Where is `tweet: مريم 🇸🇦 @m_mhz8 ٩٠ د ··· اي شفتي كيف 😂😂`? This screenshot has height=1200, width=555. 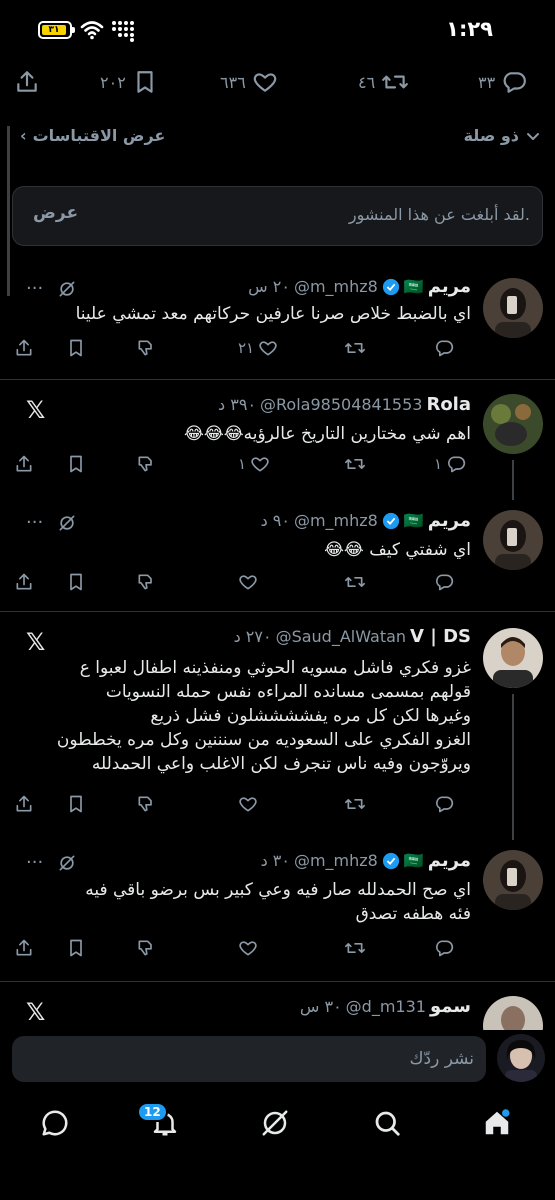 tweet: مريم 🇸🇦 @m_mhz8 ٩٠ د ··· اي شفتي كيف 😂😂 is located at coordinates (277, 556).